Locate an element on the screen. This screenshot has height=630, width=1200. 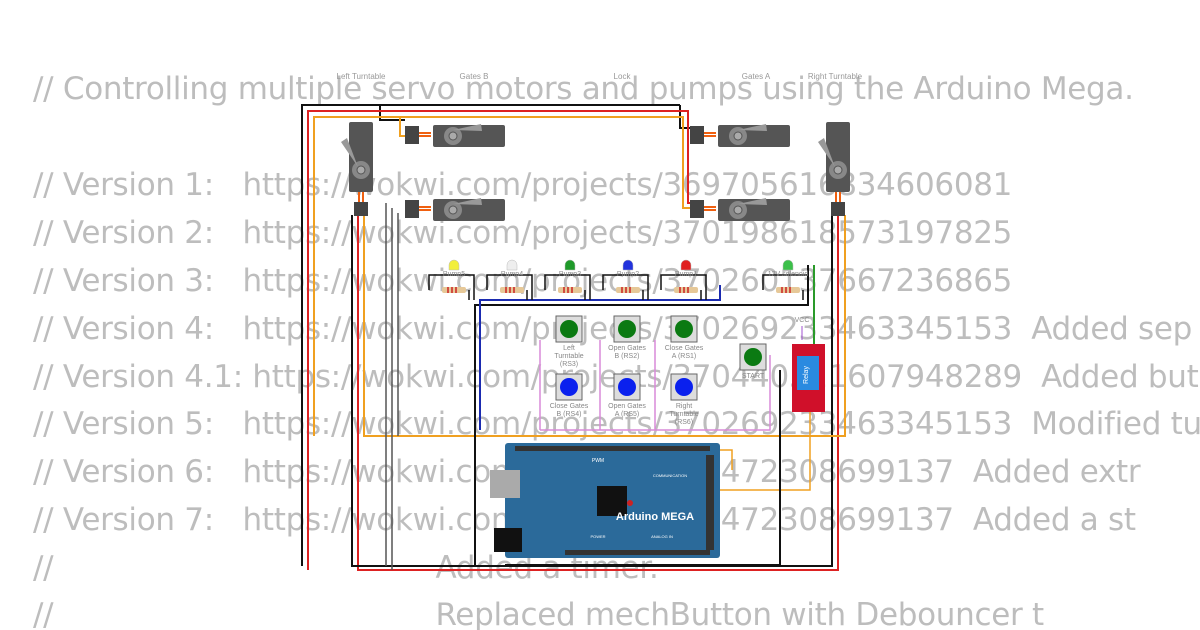
led-label: Pump5 is located at coordinates (454, 274).